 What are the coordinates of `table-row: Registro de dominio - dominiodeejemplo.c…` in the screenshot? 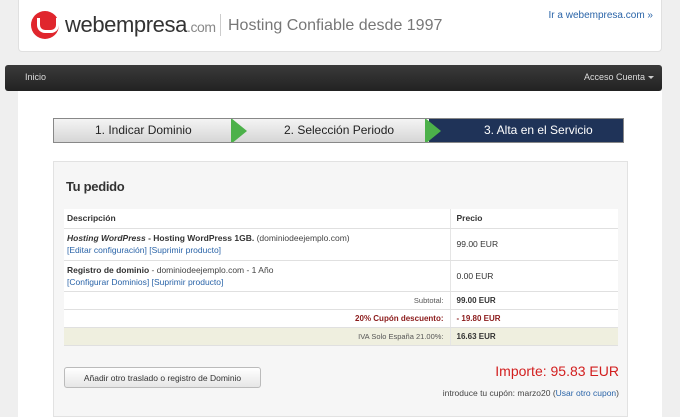 It's located at (341, 276).